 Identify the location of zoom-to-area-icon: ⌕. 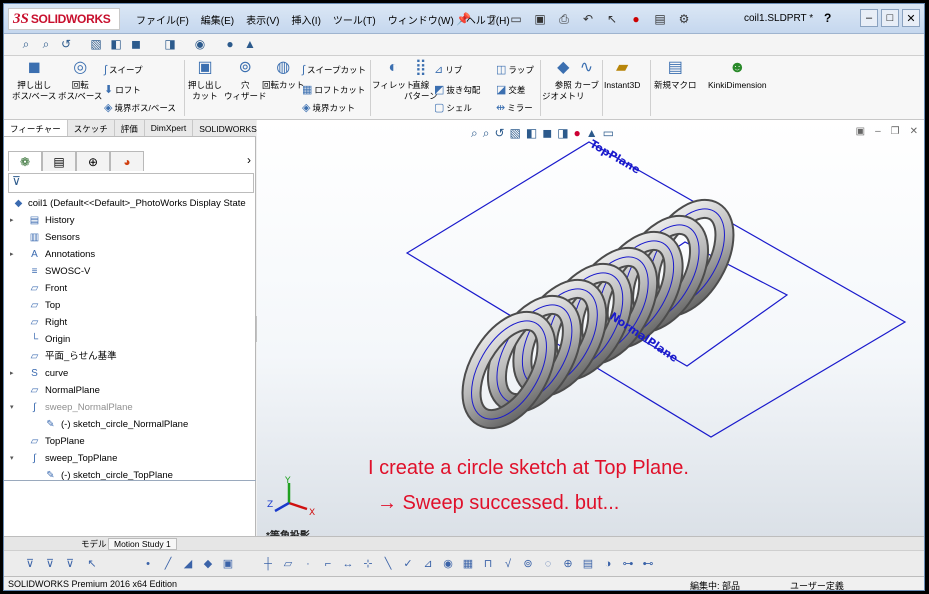
(486, 133).